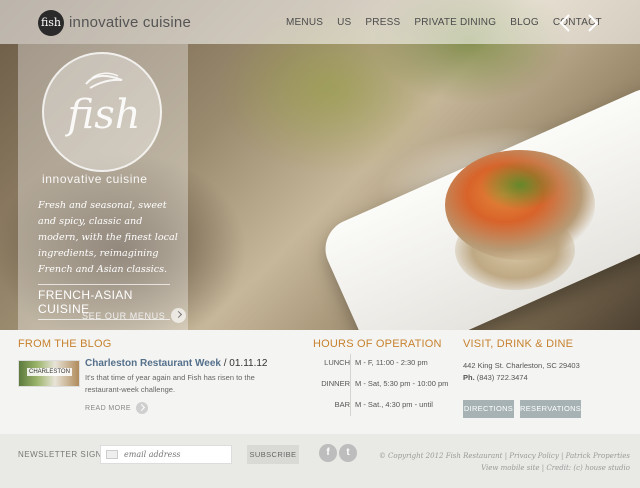 The height and width of the screenshot is (488, 640). I want to click on reservations-button: RESERVATIONS, so click(550, 409).